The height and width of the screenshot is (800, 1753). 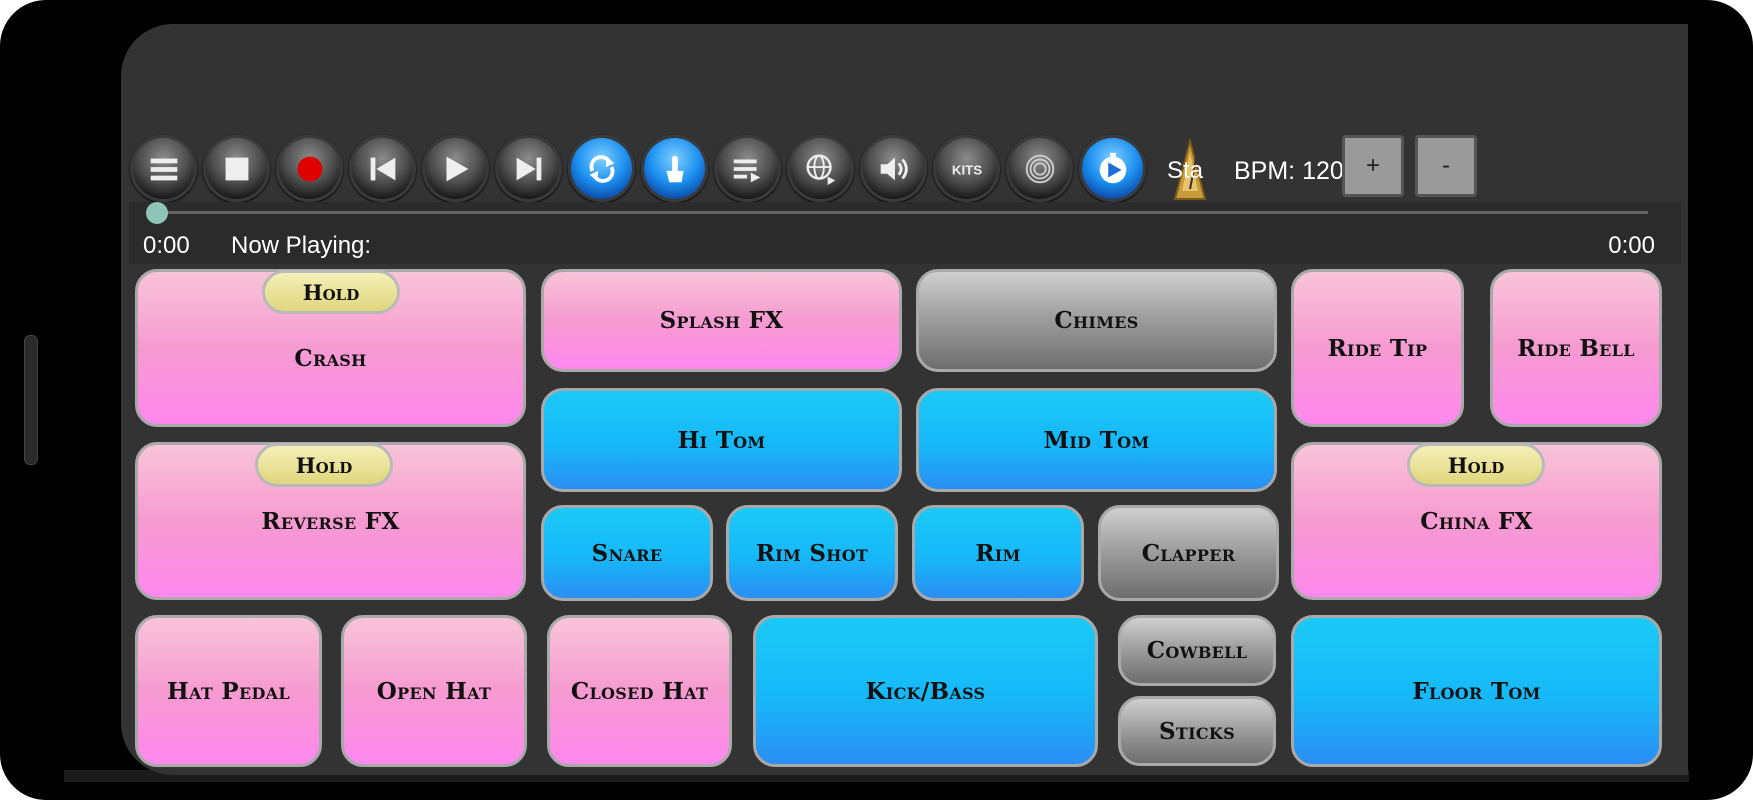 I want to click on timer-icon, so click(x=1112, y=167).